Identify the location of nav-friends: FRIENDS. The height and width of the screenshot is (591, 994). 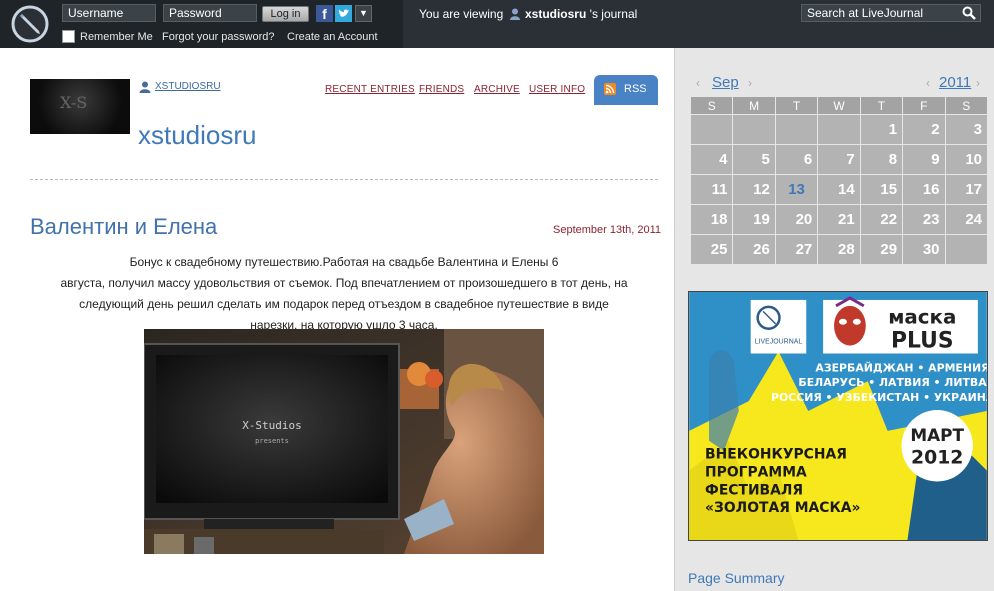
(441, 89).